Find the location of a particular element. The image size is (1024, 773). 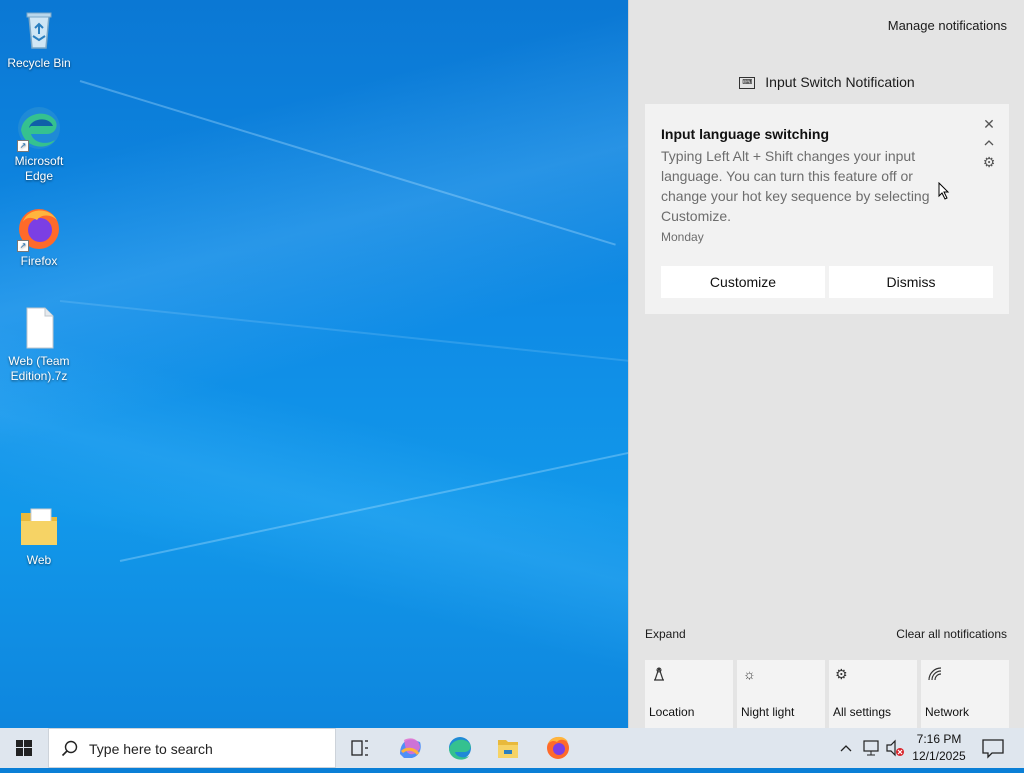

customize-button: Customize is located at coordinates (743, 282).